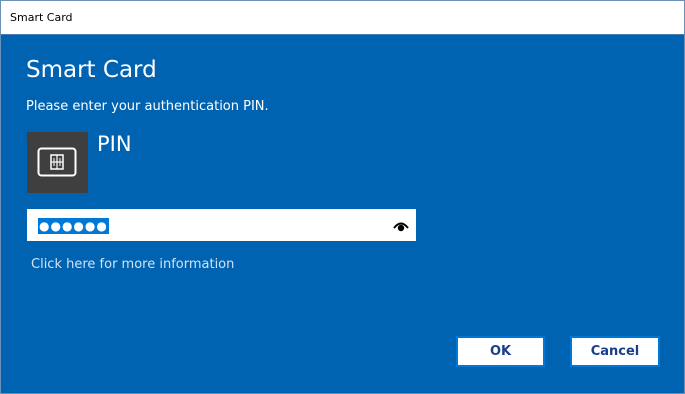 The width and height of the screenshot is (685, 394). Describe the element at coordinates (132, 264) in the screenshot. I see `more-info-link: Click here for more information` at that location.